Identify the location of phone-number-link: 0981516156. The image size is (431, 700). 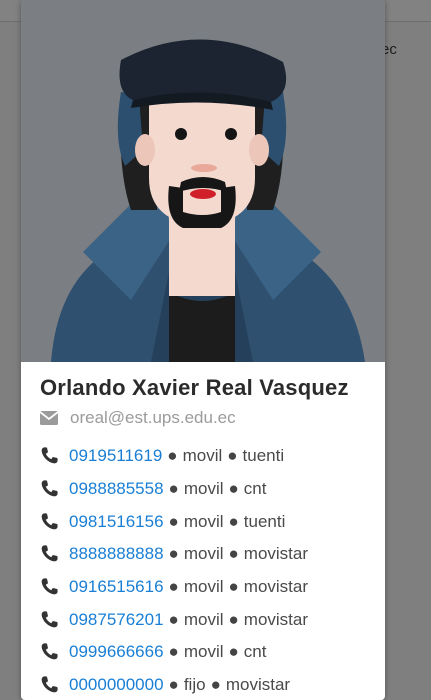
(116, 522).